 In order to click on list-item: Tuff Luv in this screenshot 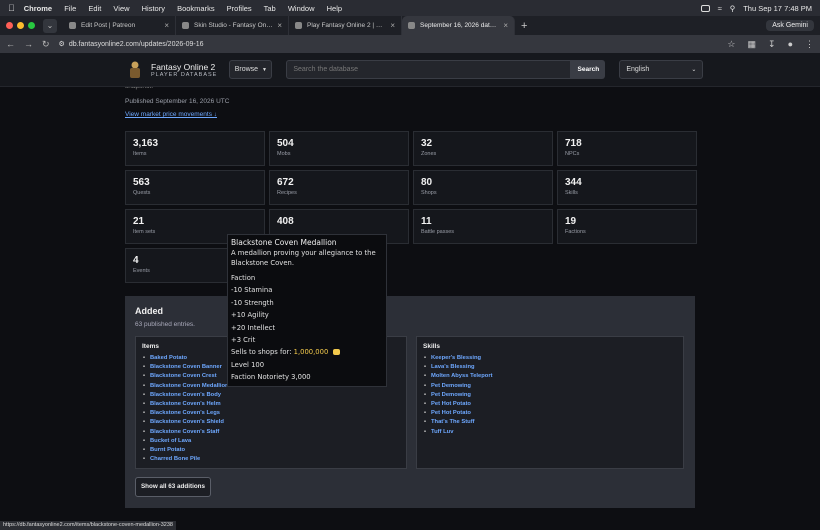, I will do `click(550, 432)`.